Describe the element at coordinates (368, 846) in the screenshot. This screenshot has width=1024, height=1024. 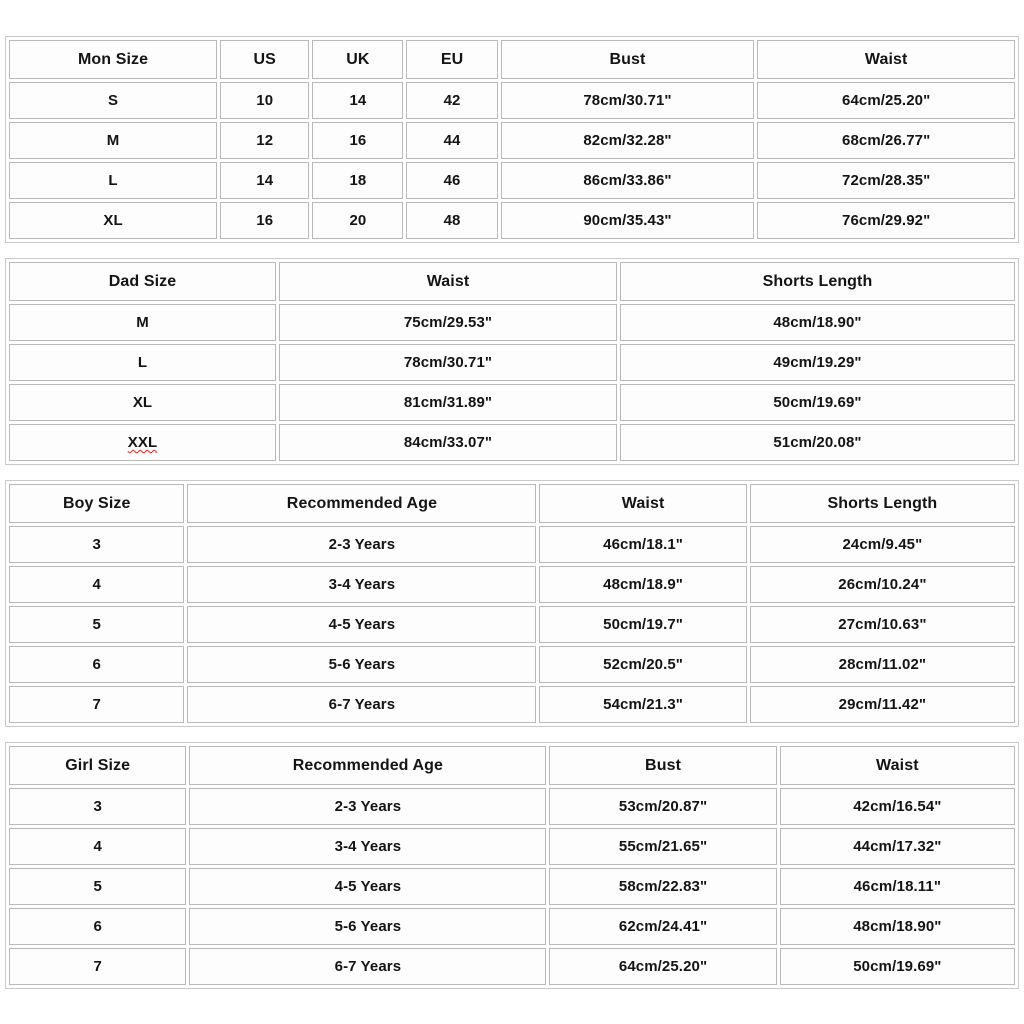
I see `girl-size-table-value-cell: 3-4 Years` at that location.